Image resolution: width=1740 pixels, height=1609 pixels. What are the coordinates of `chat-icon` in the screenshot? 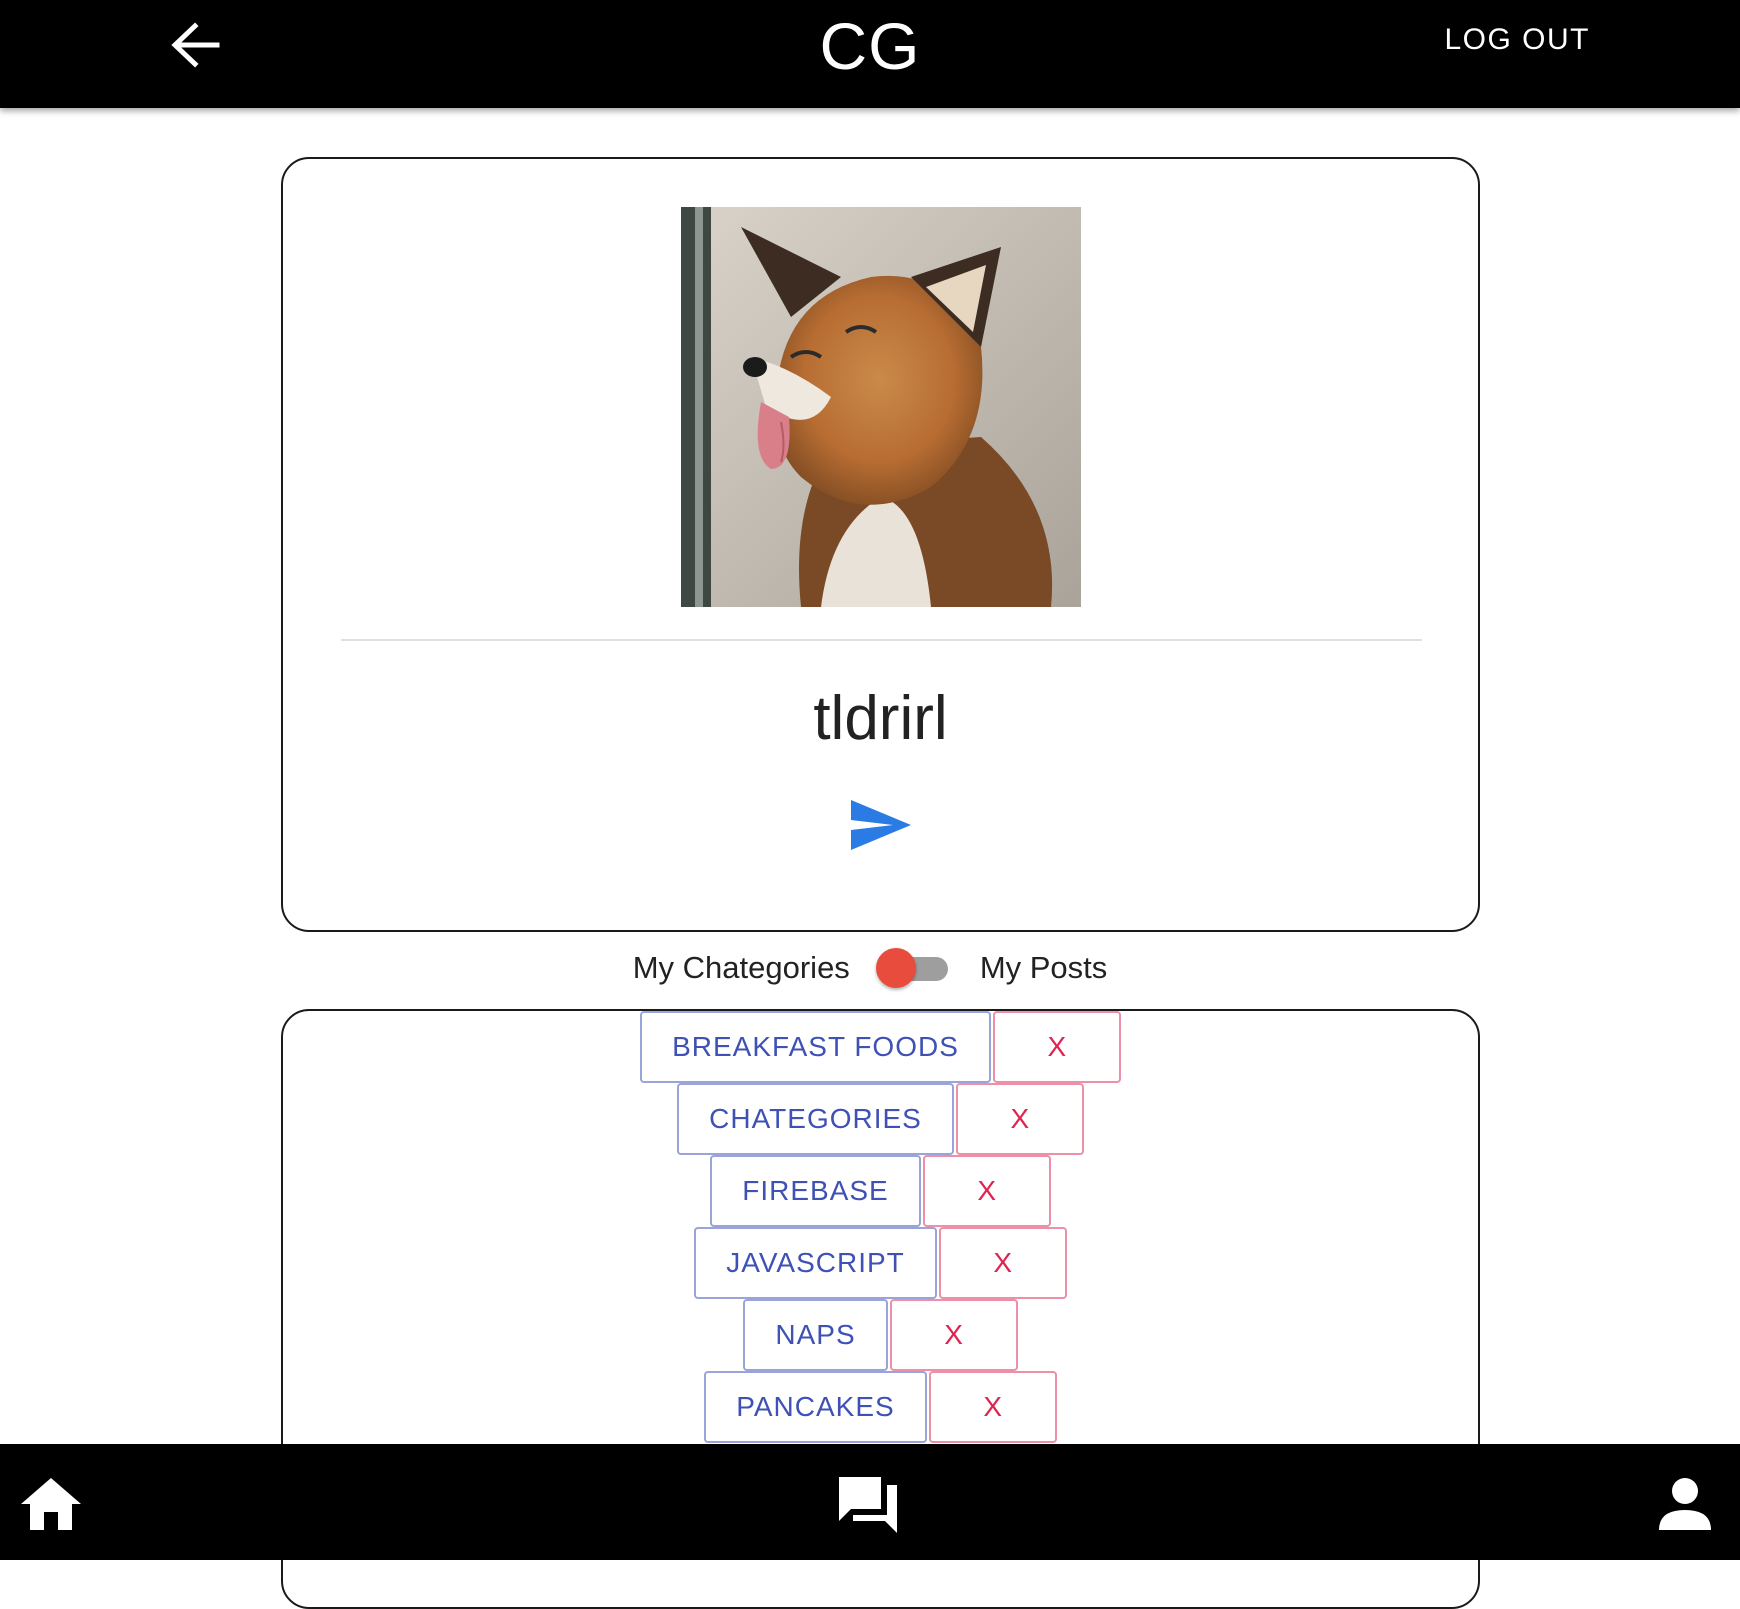 It's located at (868, 1505).